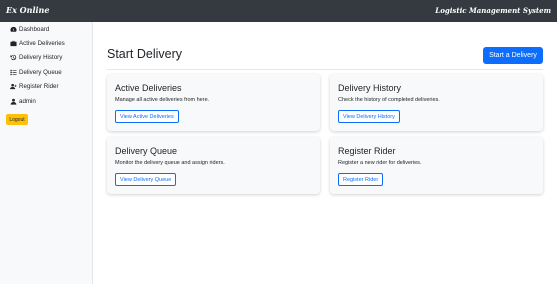 The height and width of the screenshot is (284, 557). What do you see at coordinates (42, 43) in the screenshot?
I see `sidebar-item-label: Active Deliveries` at bounding box center [42, 43].